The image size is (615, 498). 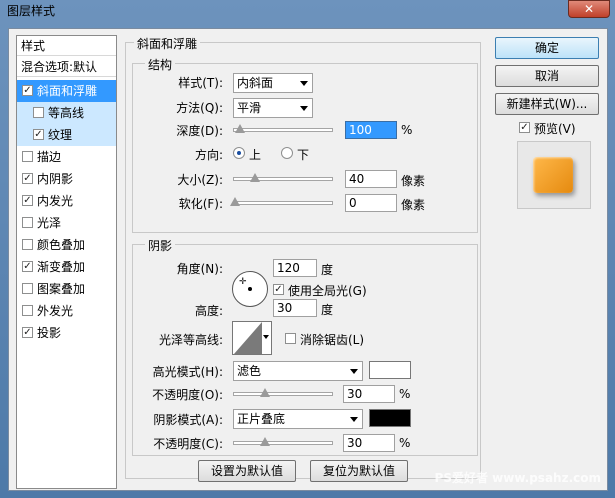 I want to click on blend-options-item: 混合选项:默认, so click(x=66, y=67).